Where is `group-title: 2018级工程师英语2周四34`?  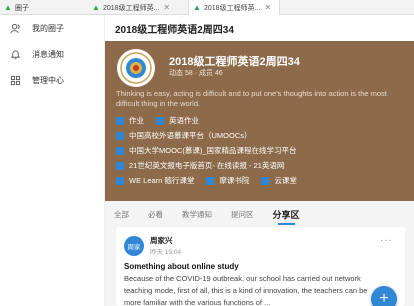 group-title: 2018级工程师英语2周四34 is located at coordinates (234, 62).